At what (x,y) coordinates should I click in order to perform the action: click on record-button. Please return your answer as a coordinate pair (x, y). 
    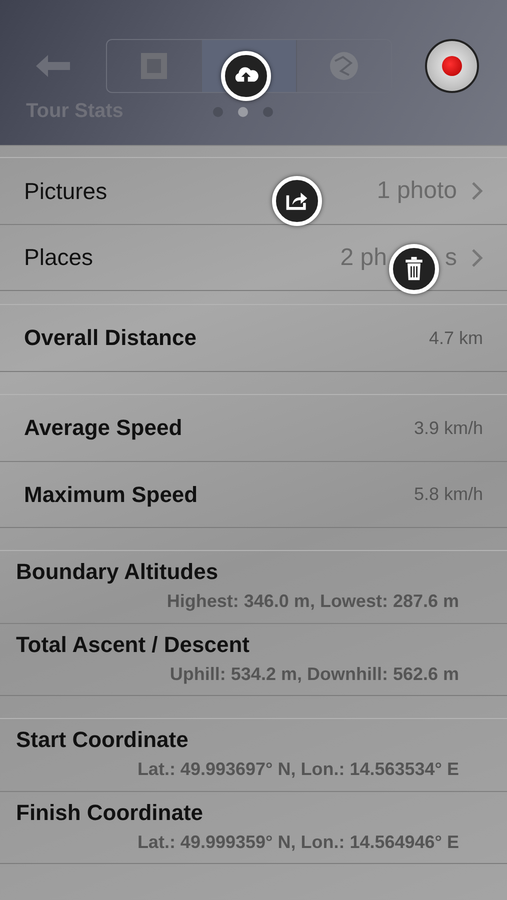
    Looking at the image, I should click on (452, 66).